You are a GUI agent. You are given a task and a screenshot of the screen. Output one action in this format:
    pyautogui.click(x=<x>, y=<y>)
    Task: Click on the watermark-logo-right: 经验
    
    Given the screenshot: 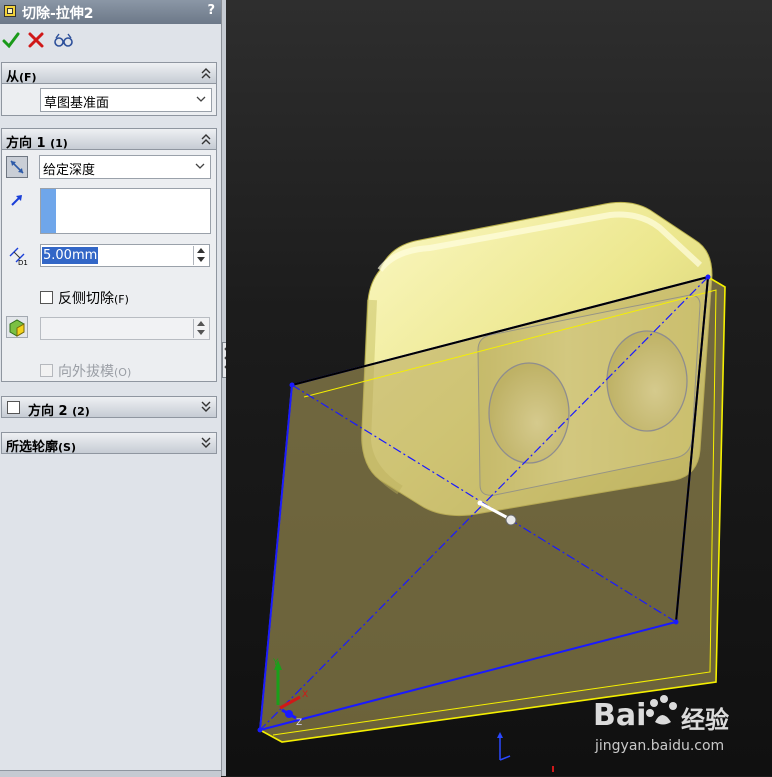 What is the action you would take?
    pyautogui.click(x=705, y=720)
    